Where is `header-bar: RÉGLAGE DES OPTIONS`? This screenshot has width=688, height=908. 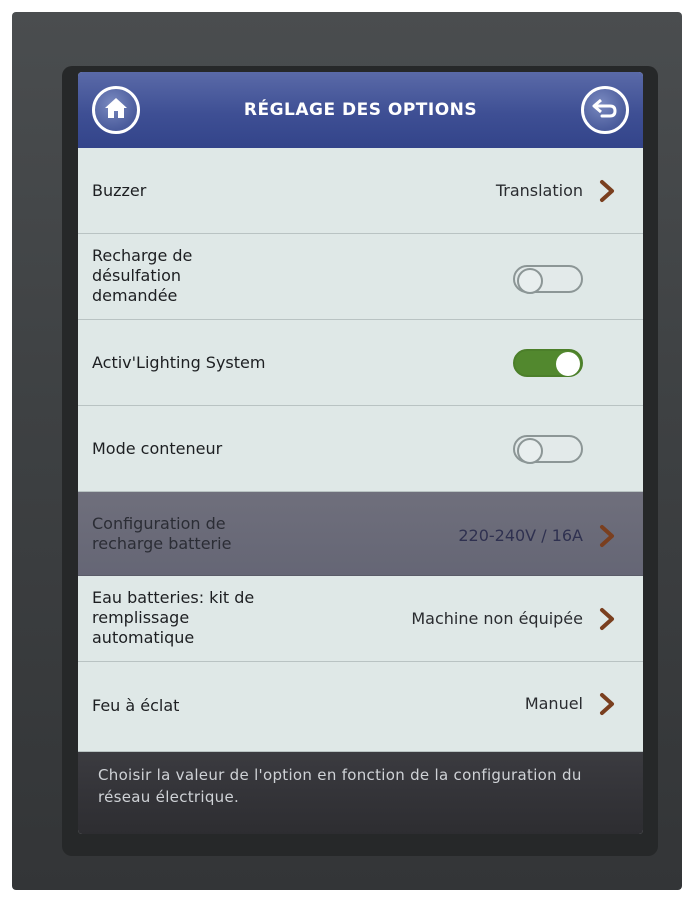
header-bar: RÉGLAGE DES OPTIONS is located at coordinates (360, 110).